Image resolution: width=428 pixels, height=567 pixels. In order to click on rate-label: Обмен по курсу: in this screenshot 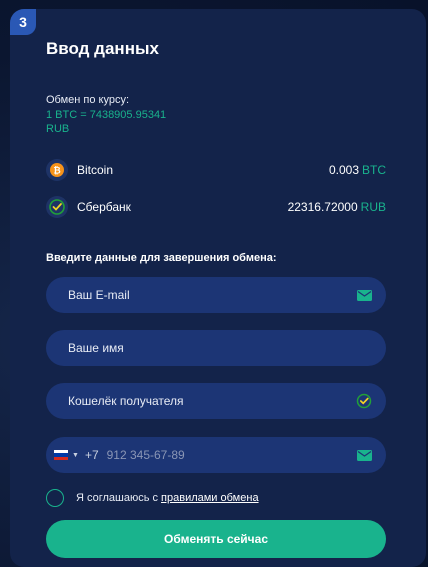, I will do `click(88, 100)`.